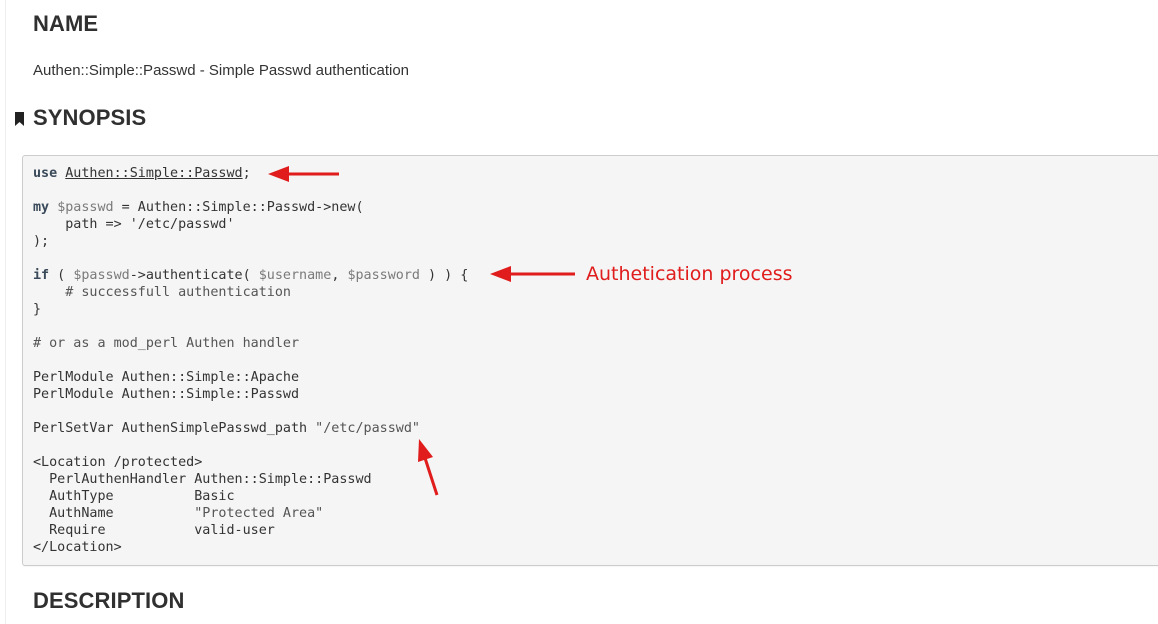  What do you see at coordinates (689, 274) in the screenshot?
I see `annotation-label: Authetication process` at bounding box center [689, 274].